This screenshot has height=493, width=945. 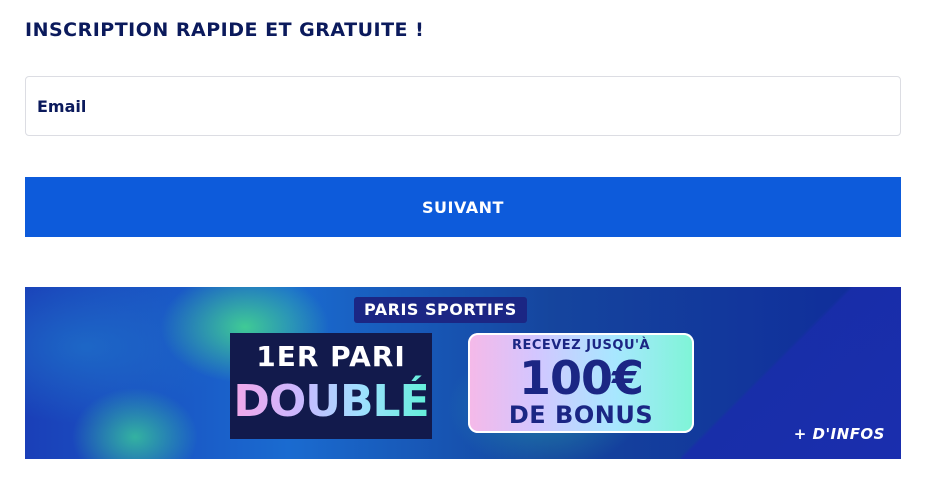 I want to click on bonus-amount: 100€, so click(x=581, y=378).